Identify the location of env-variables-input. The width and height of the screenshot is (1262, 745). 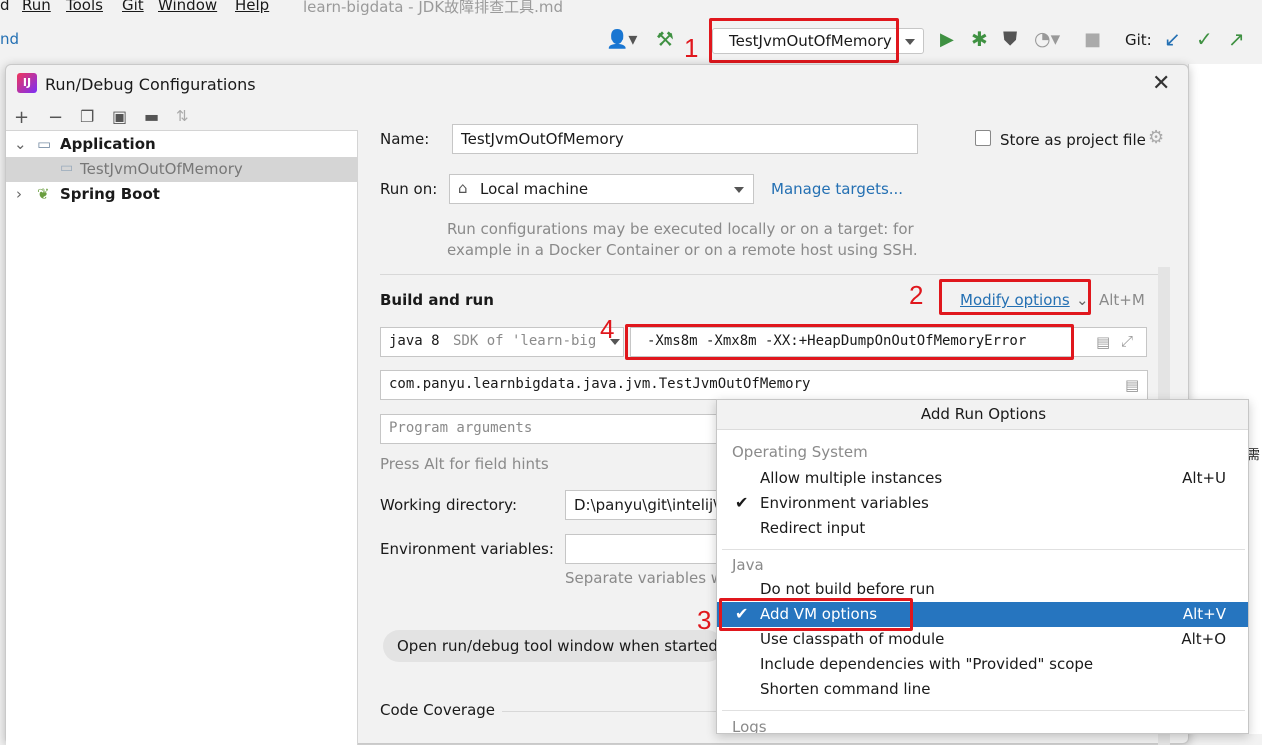
(645, 549).